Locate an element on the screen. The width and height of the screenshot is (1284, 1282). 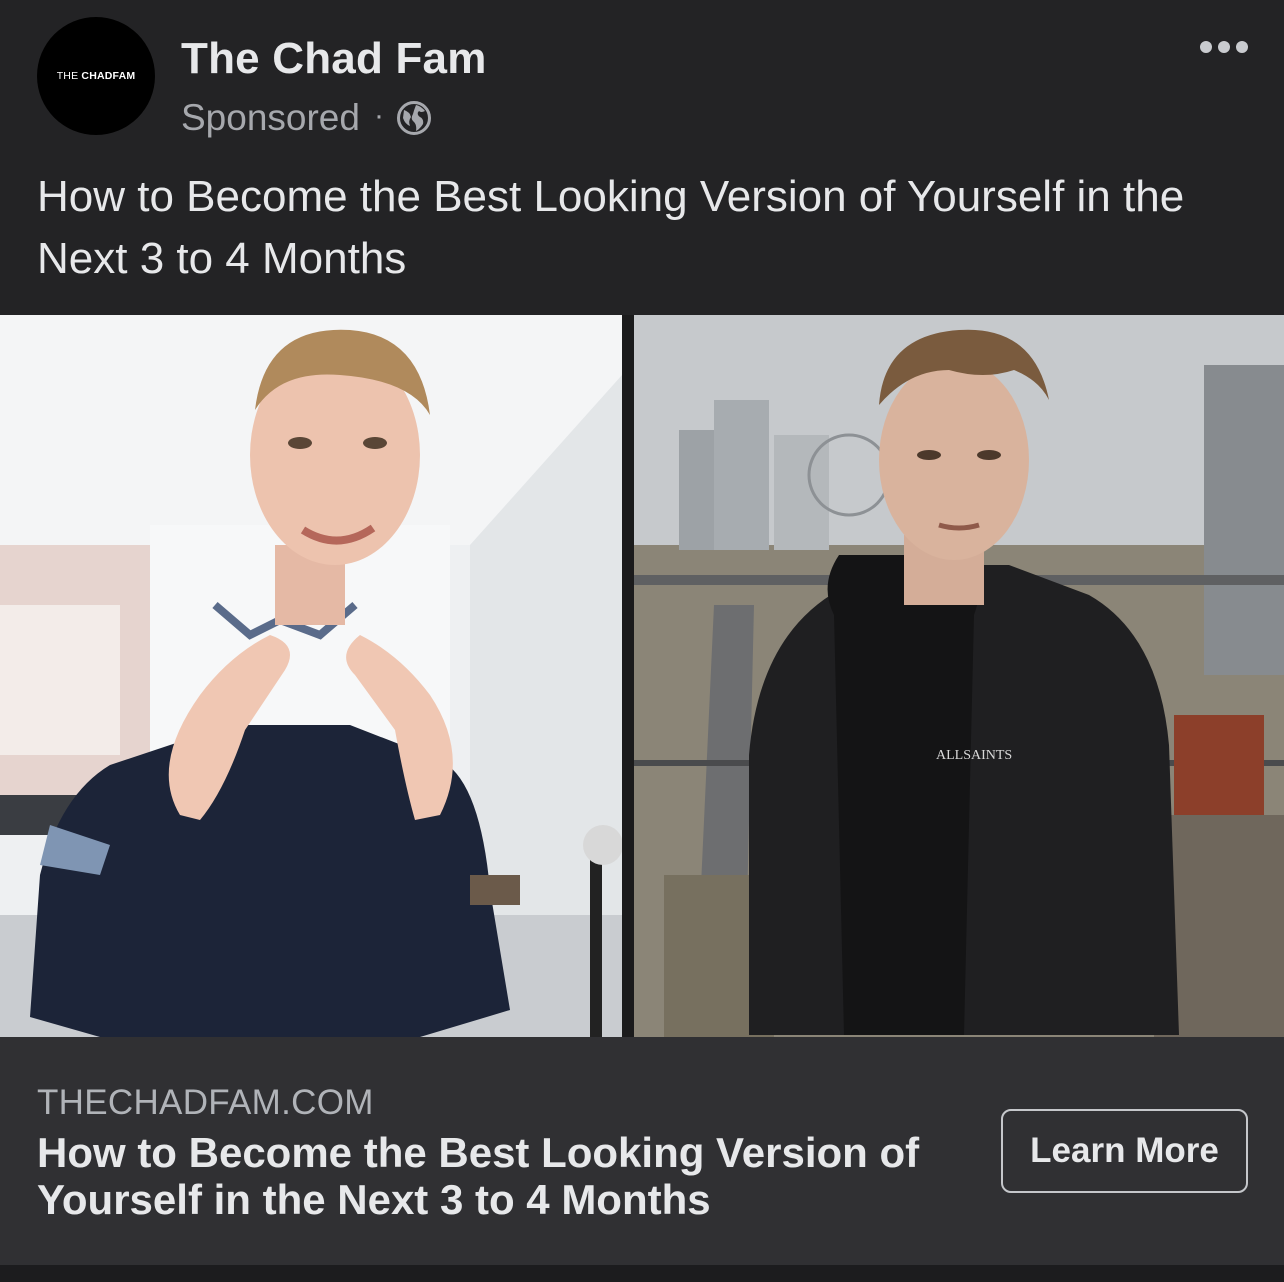
globe-icon is located at coordinates (414, 118).